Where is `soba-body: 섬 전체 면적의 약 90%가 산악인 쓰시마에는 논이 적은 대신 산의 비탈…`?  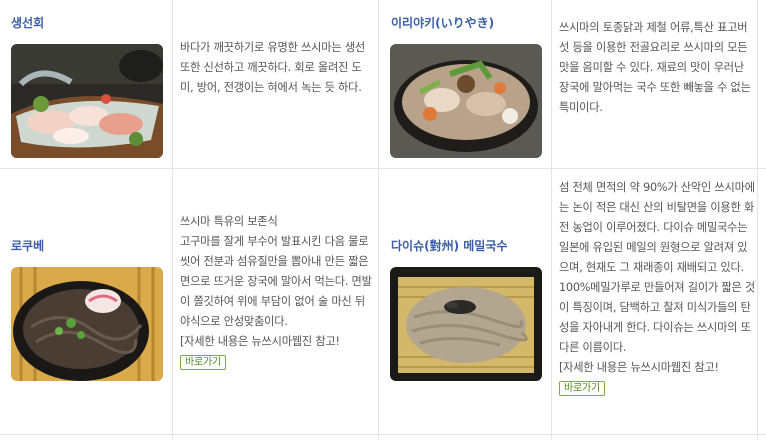 soba-body: 섬 전체 면적의 약 90%가 산악인 쓰시마에는 논이 적은 대신 산의 비탈… is located at coordinates (657, 267).